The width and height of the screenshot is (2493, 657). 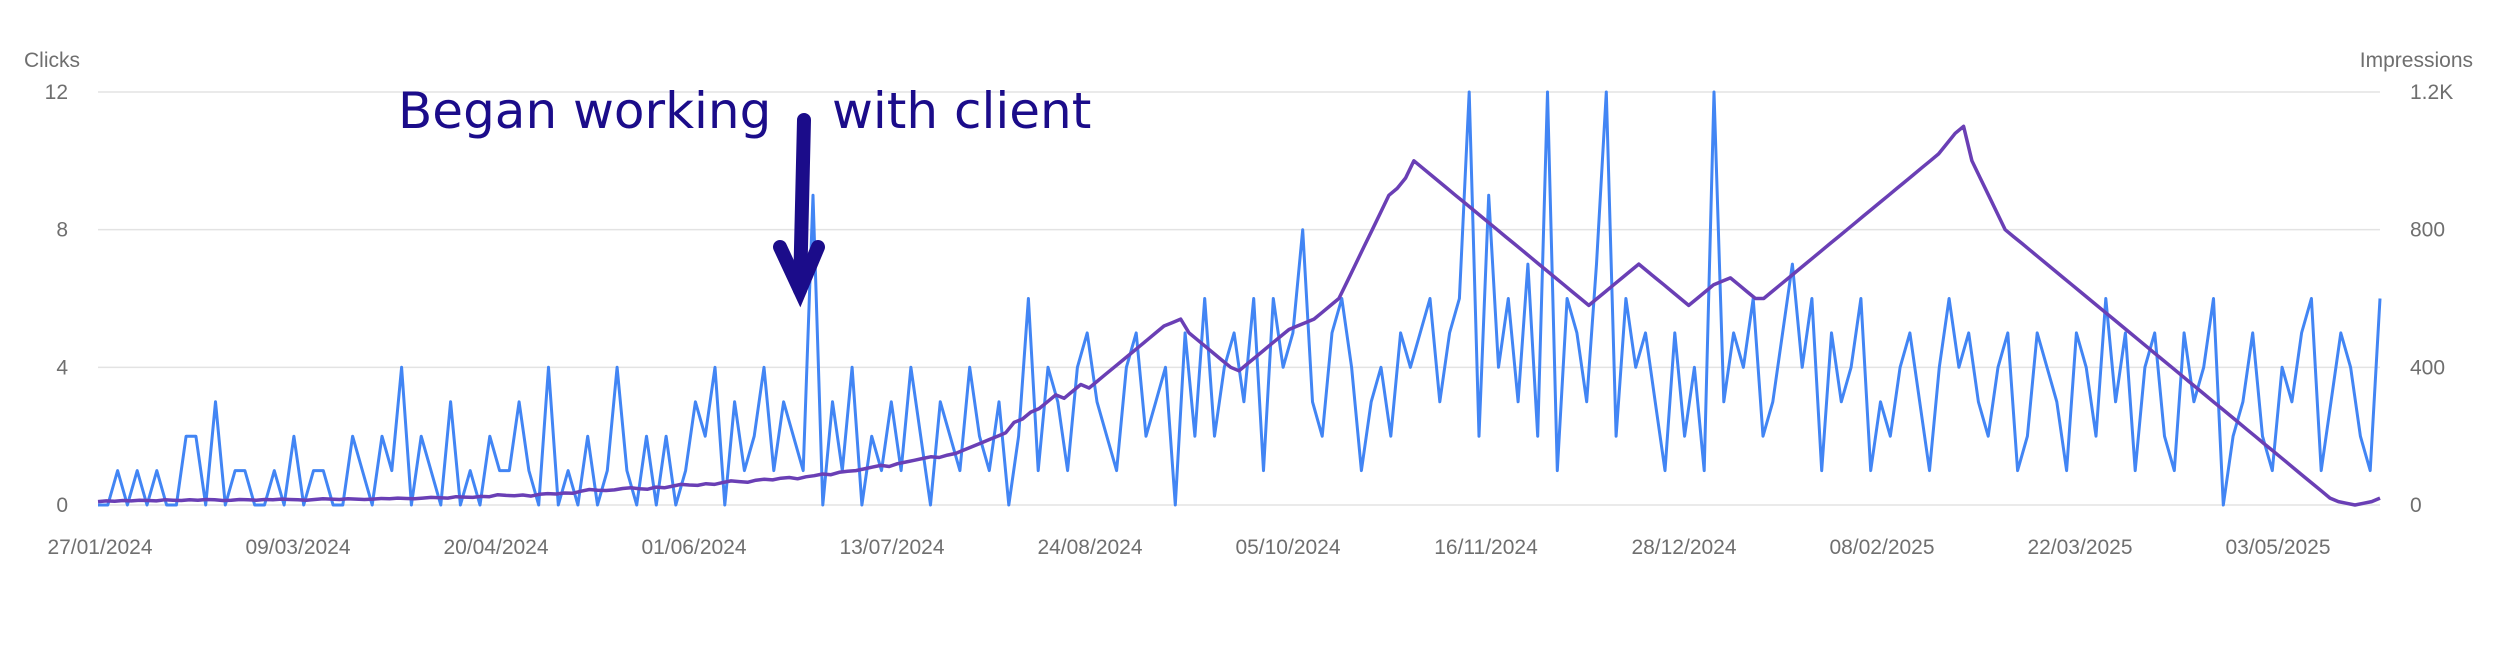 I want to click on annotation: Began working with client, so click(x=744, y=195).